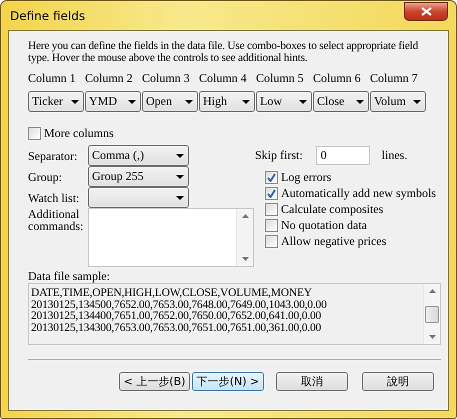 The width and height of the screenshot is (457, 419). What do you see at coordinates (45, 176) in the screenshot?
I see `field-label: Group:` at bounding box center [45, 176].